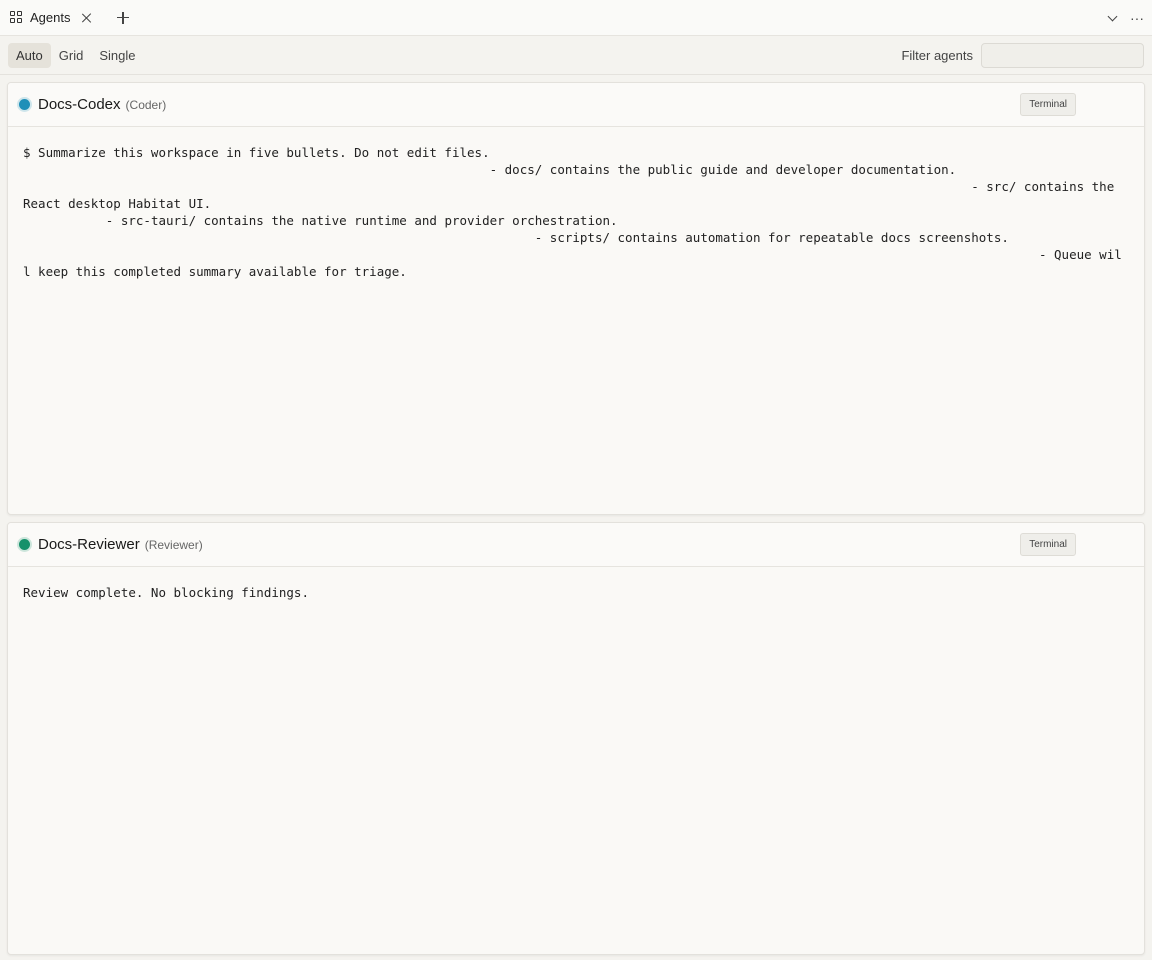 This screenshot has width=1152, height=960. Describe the element at coordinates (87, 18) in the screenshot. I see `close-icon` at that location.